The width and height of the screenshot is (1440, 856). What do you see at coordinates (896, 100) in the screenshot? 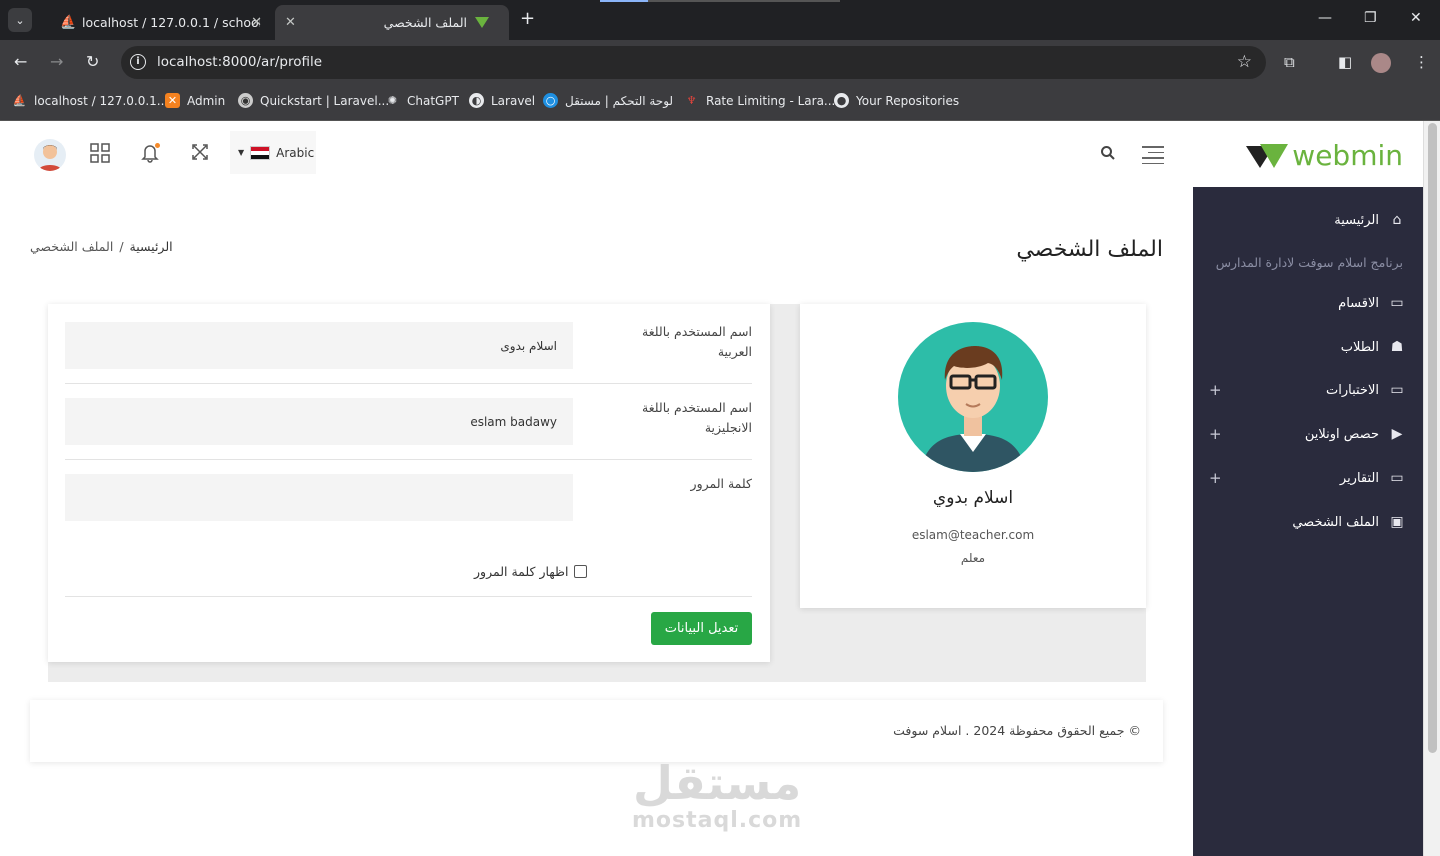
I see `bookmark-item: ● Your Repositories` at bounding box center [896, 100].